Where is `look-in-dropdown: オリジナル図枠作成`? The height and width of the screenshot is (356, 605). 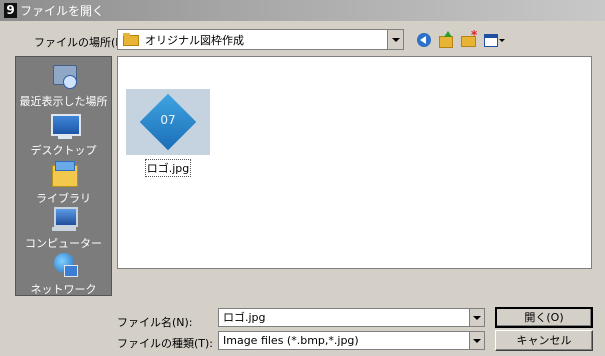
look-in-dropdown: オリジナル図枠作成 is located at coordinates (260, 39).